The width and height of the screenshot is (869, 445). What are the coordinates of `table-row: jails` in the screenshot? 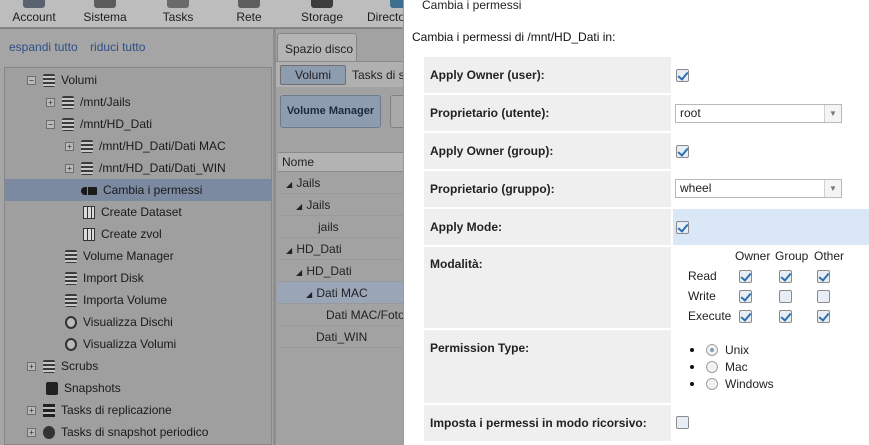 It's located at (342, 227).